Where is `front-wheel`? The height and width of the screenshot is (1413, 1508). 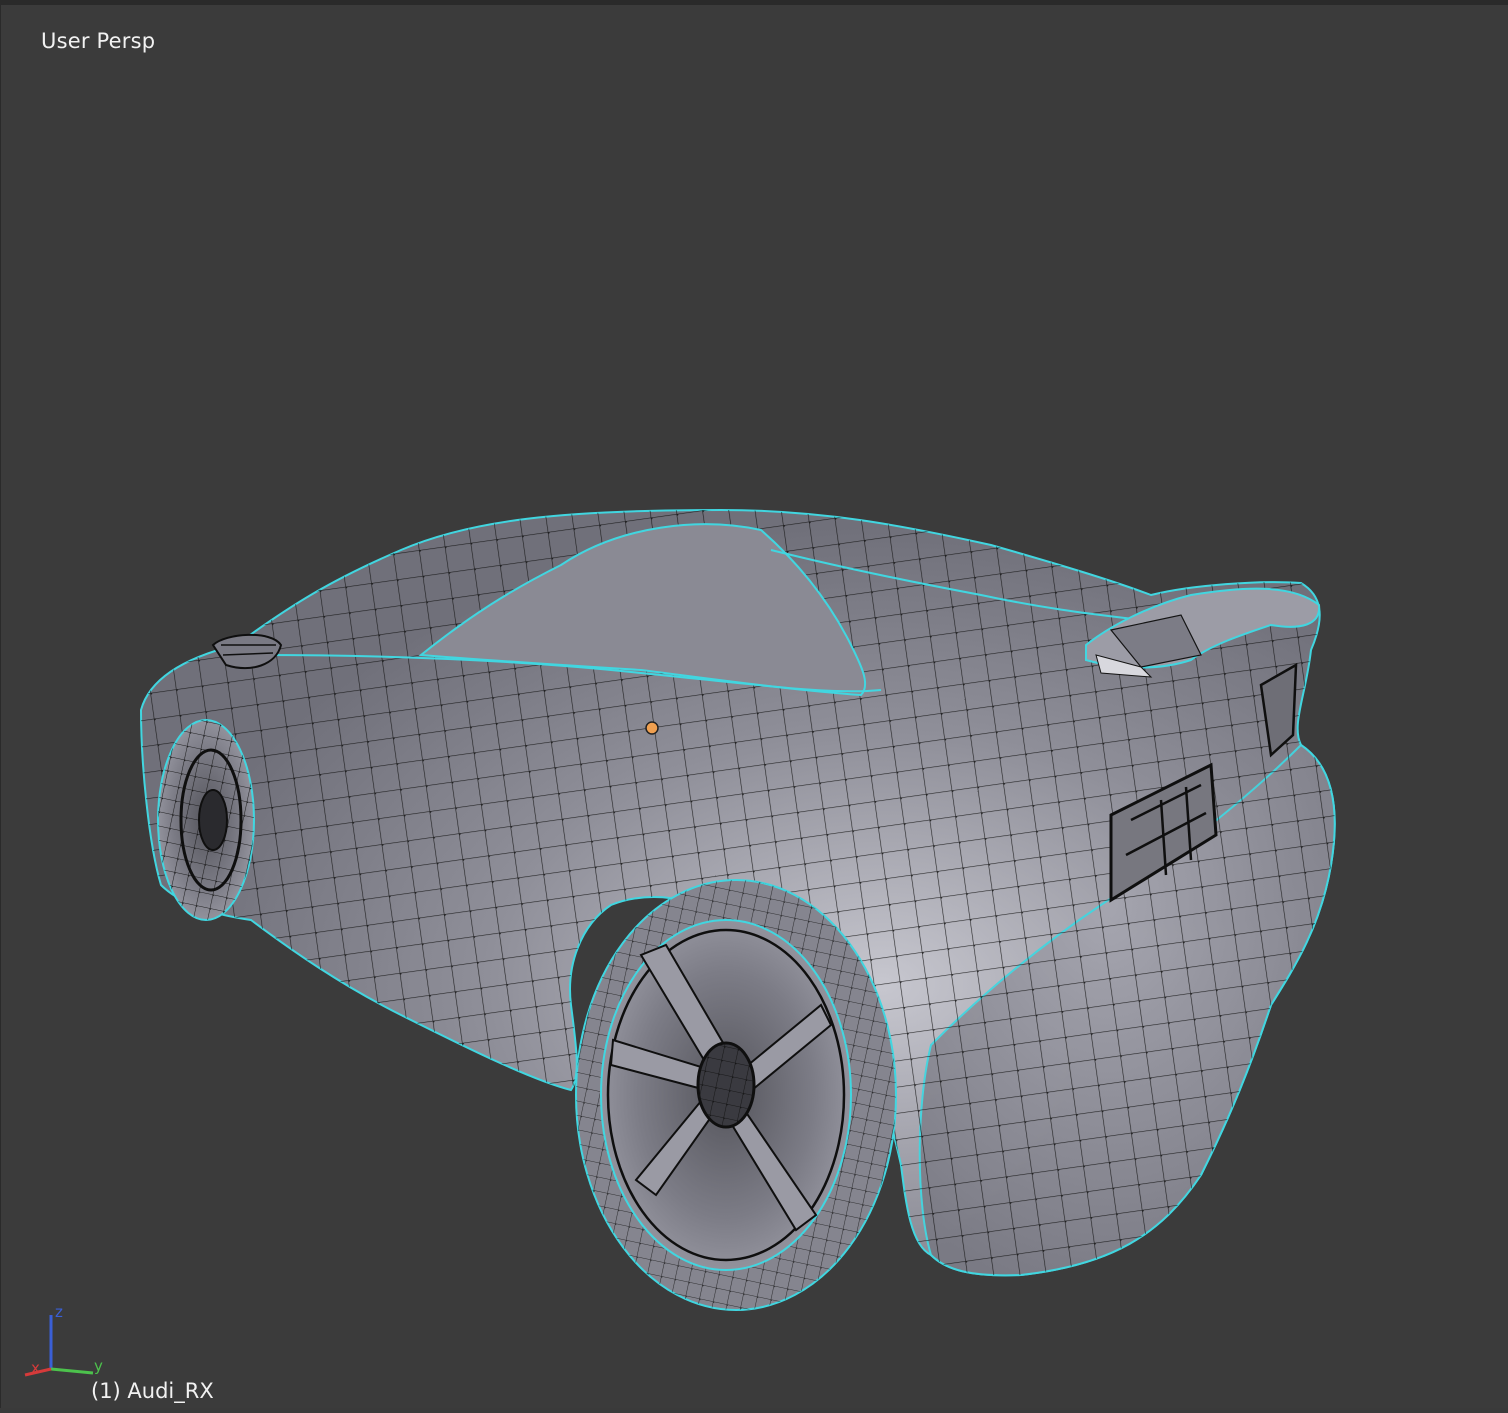 front-wheel is located at coordinates (206, 820).